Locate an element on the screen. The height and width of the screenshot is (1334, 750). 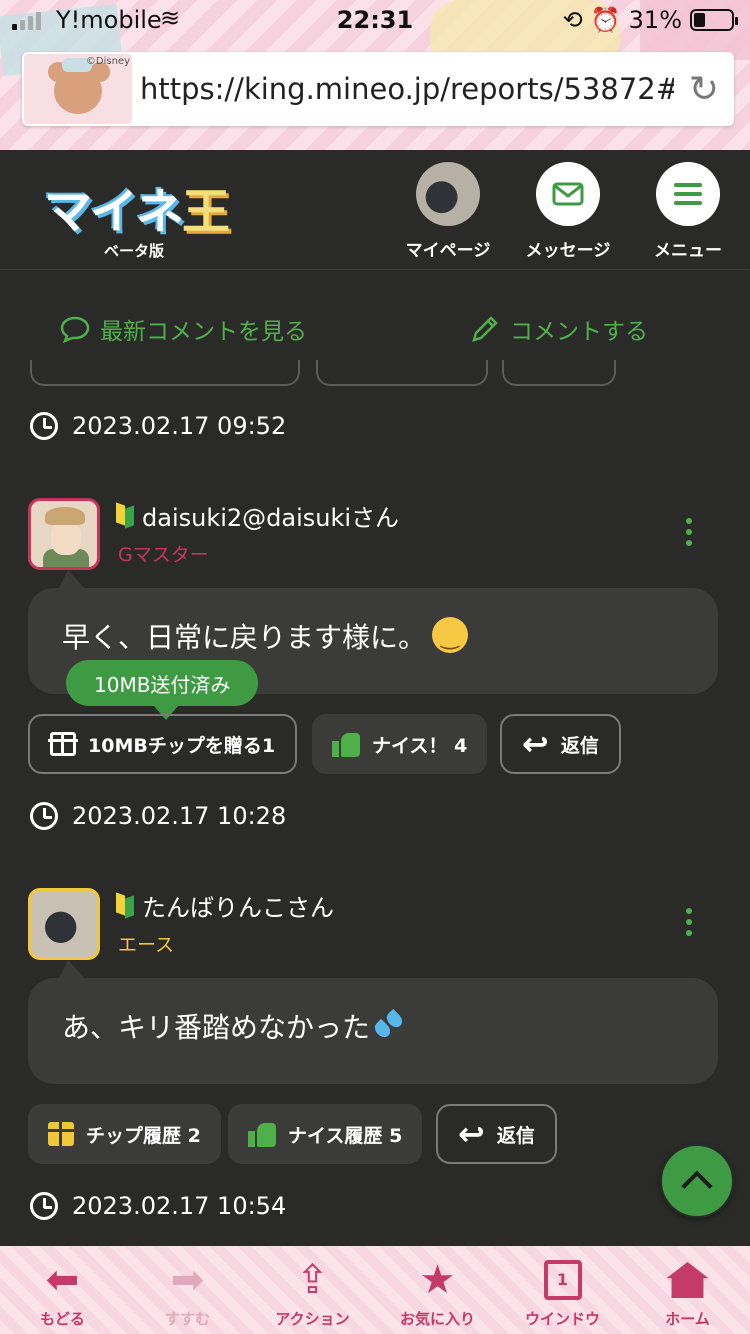
timestamp: 2023.02.17 10:54 is located at coordinates (158, 1206).